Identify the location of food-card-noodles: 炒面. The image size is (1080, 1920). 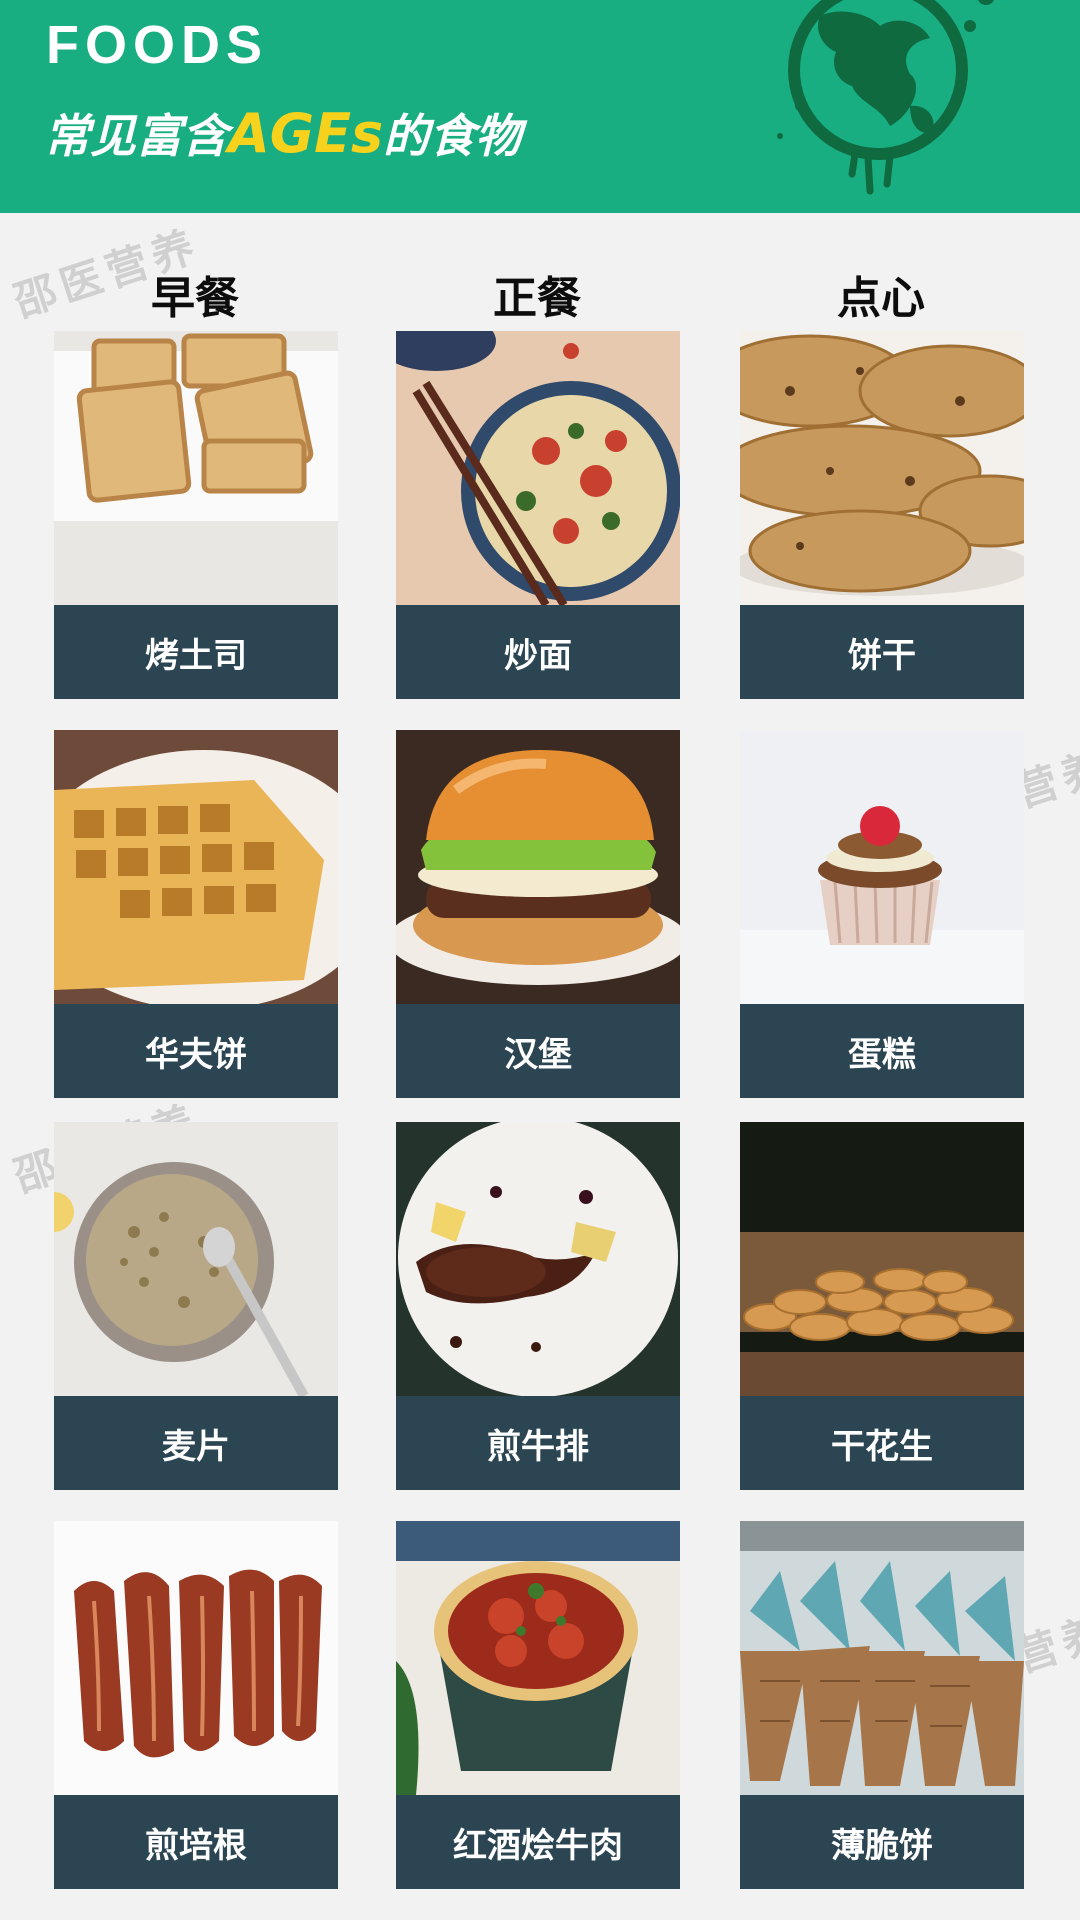
(538, 516).